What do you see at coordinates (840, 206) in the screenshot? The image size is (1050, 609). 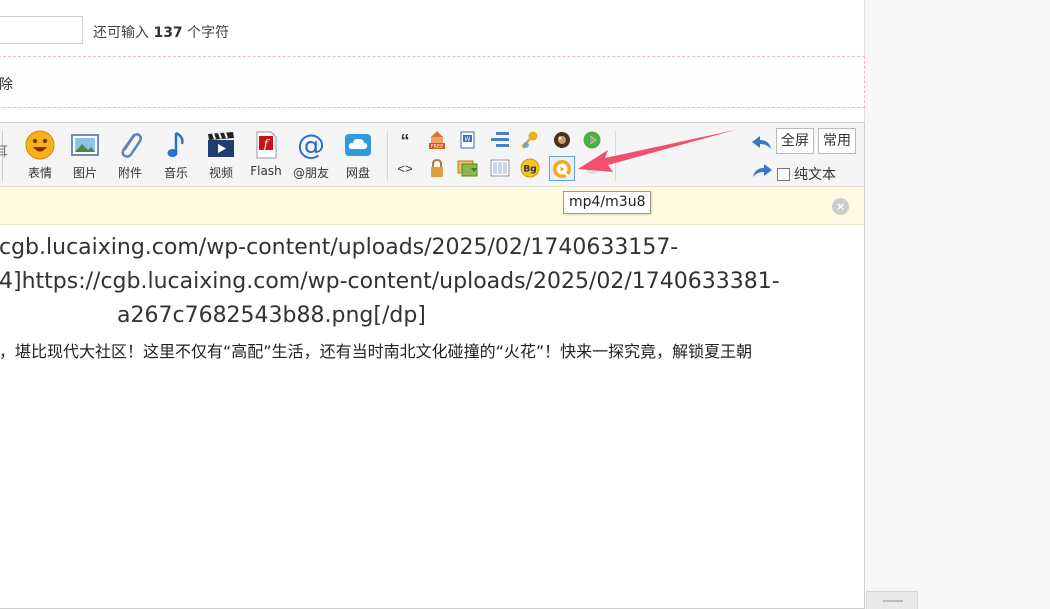 I see `close-icon: ×` at bounding box center [840, 206].